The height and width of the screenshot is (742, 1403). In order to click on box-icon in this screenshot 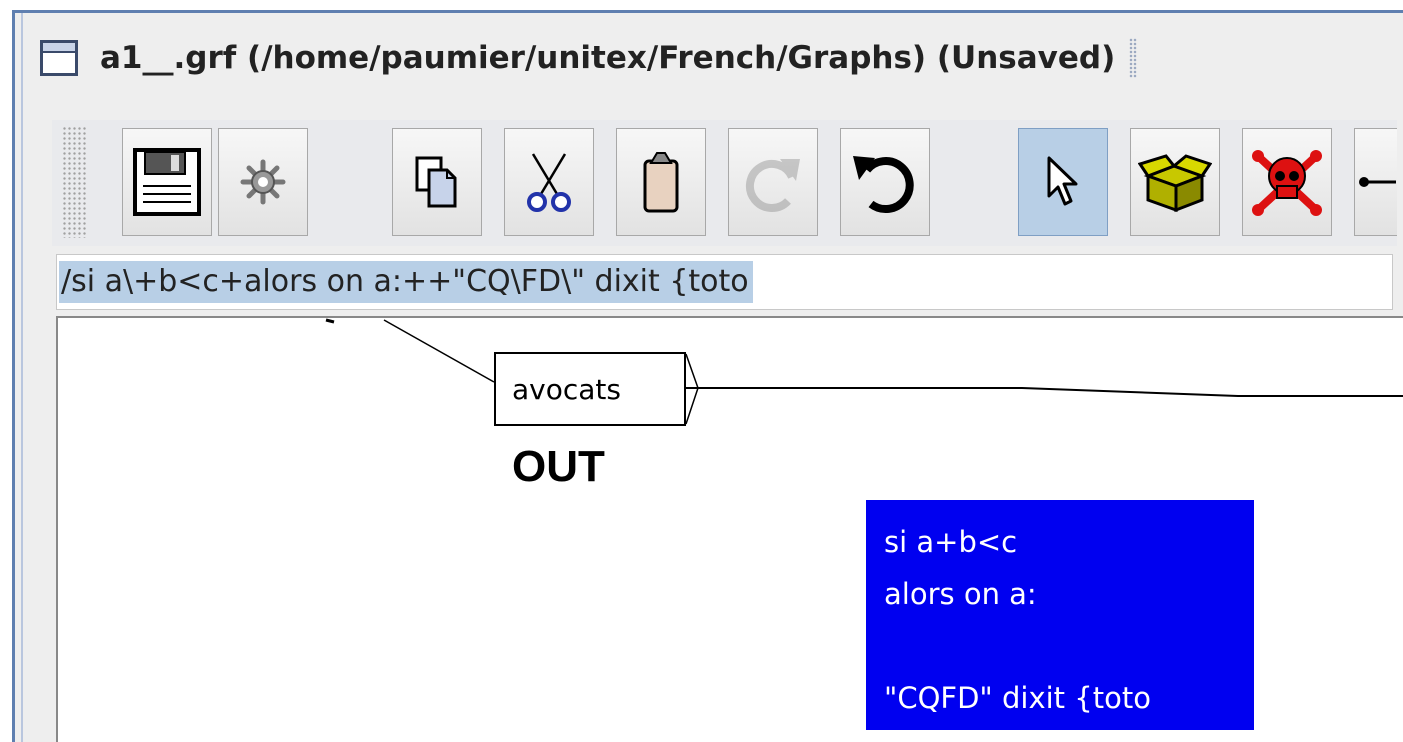, I will do `click(1175, 183)`.